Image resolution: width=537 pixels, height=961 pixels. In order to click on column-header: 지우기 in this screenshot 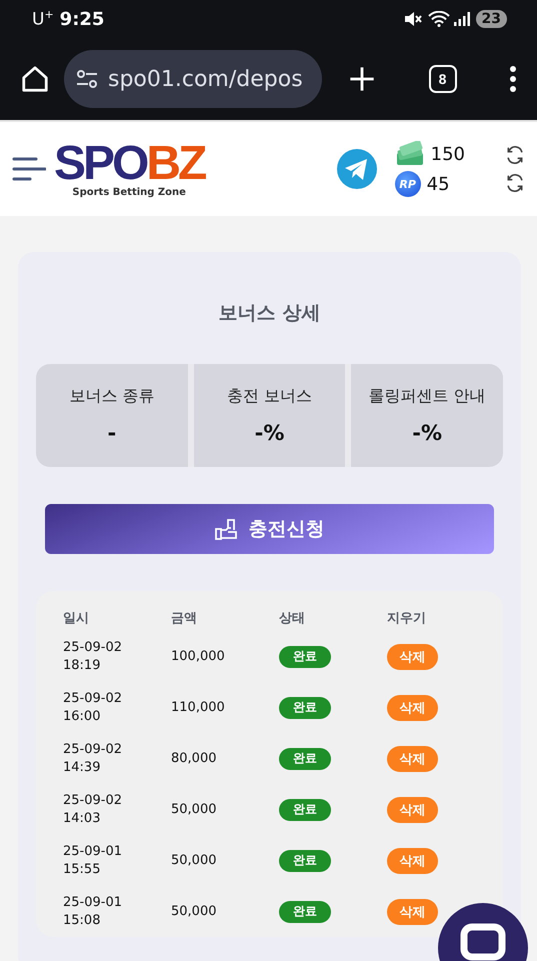, I will do `click(407, 618)`.